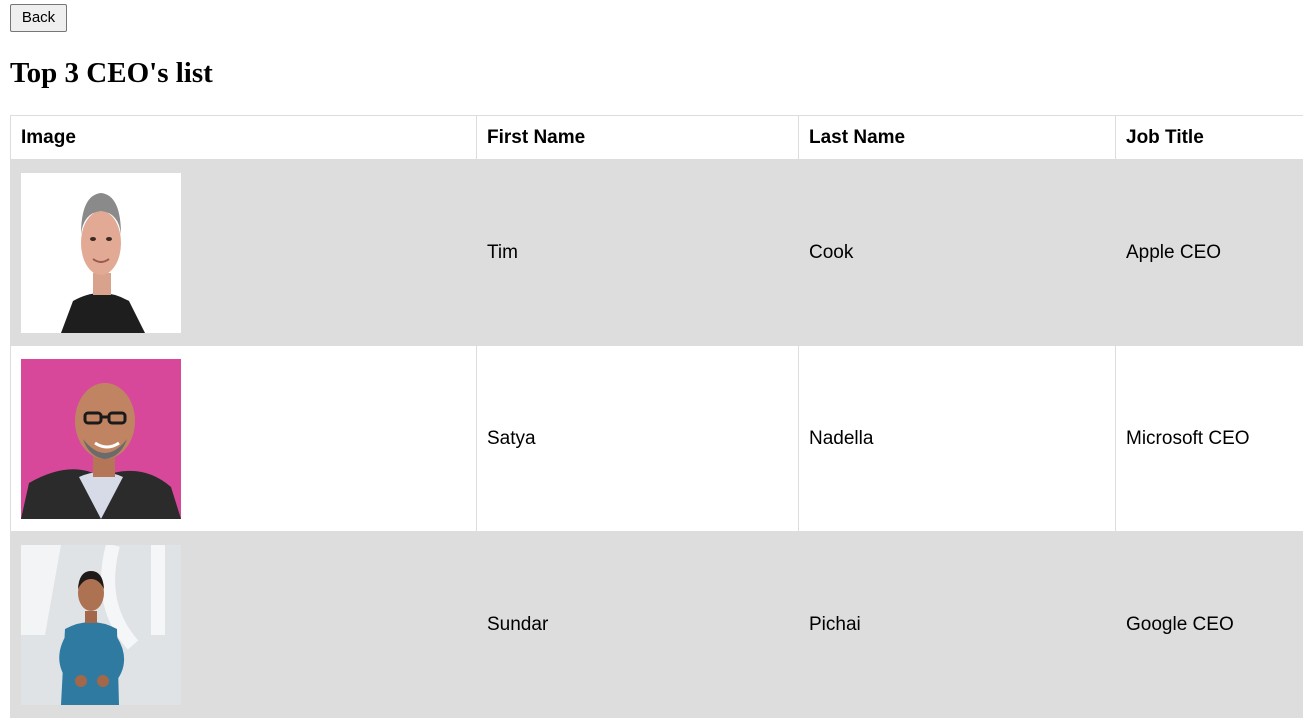 The width and height of the screenshot is (1303, 728). What do you see at coordinates (637, 252) in the screenshot?
I see `first-name-cell: Tim` at bounding box center [637, 252].